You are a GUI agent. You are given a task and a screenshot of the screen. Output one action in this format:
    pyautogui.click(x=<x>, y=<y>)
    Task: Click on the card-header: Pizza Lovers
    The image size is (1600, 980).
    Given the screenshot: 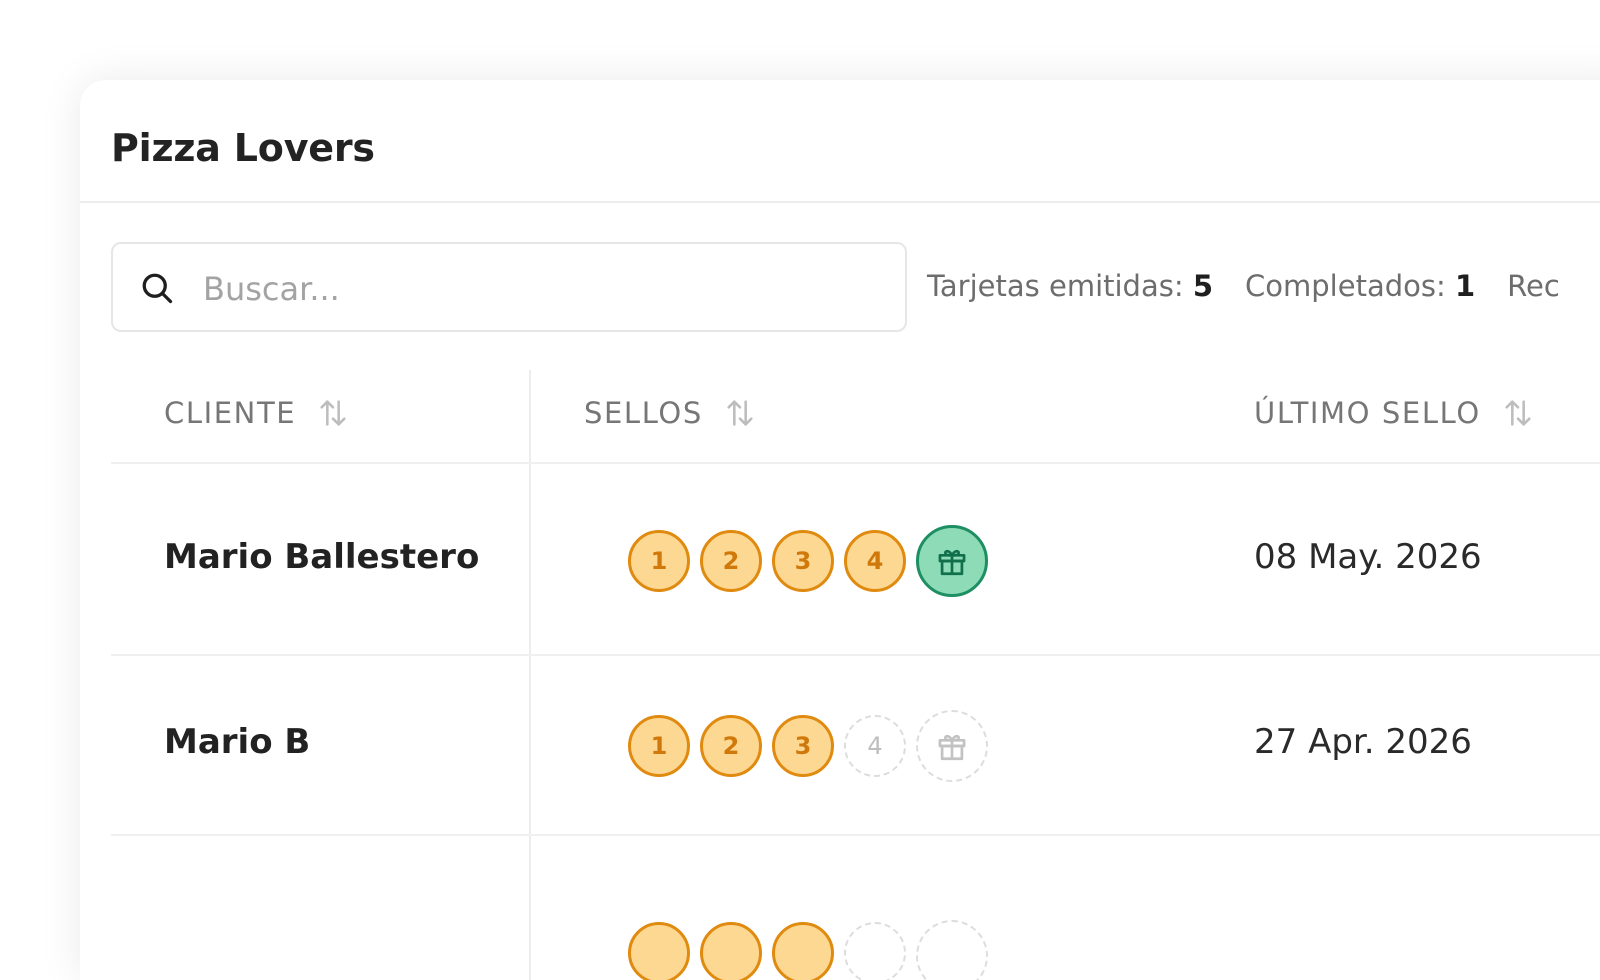 What is the action you would take?
    pyautogui.click(x=840, y=141)
    